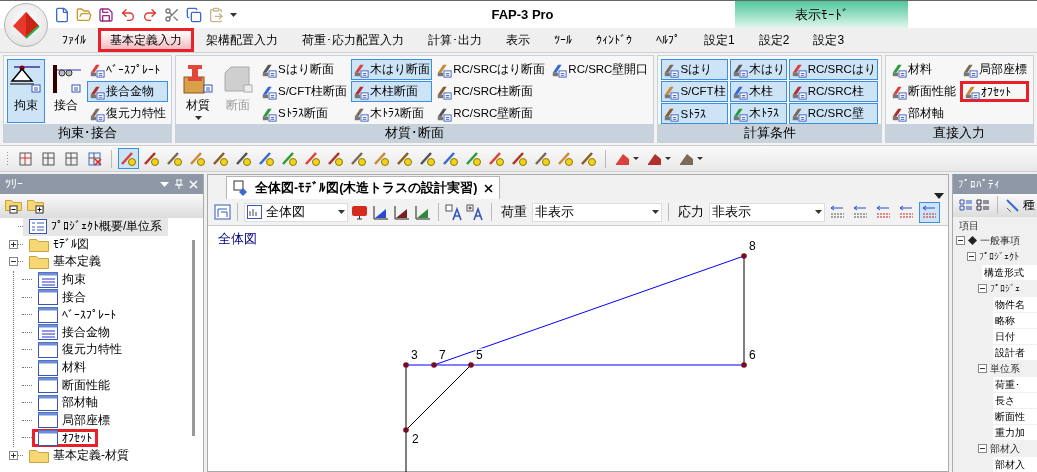 Image resolution: width=1037 pixels, height=472 pixels. What do you see at coordinates (455, 40) in the screenshot?
I see `menu-tab: 計算･出力` at bounding box center [455, 40].